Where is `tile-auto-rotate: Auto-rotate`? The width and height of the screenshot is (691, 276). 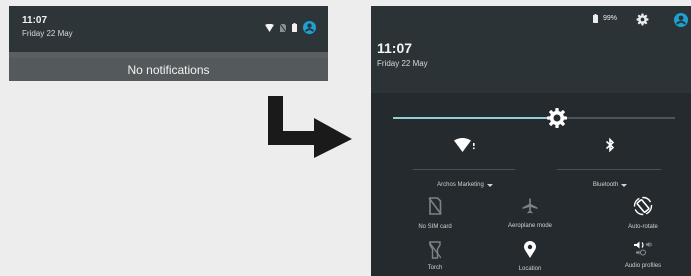
tile-auto-rotate: Auto-rotate is located at coordinates (642, 213).